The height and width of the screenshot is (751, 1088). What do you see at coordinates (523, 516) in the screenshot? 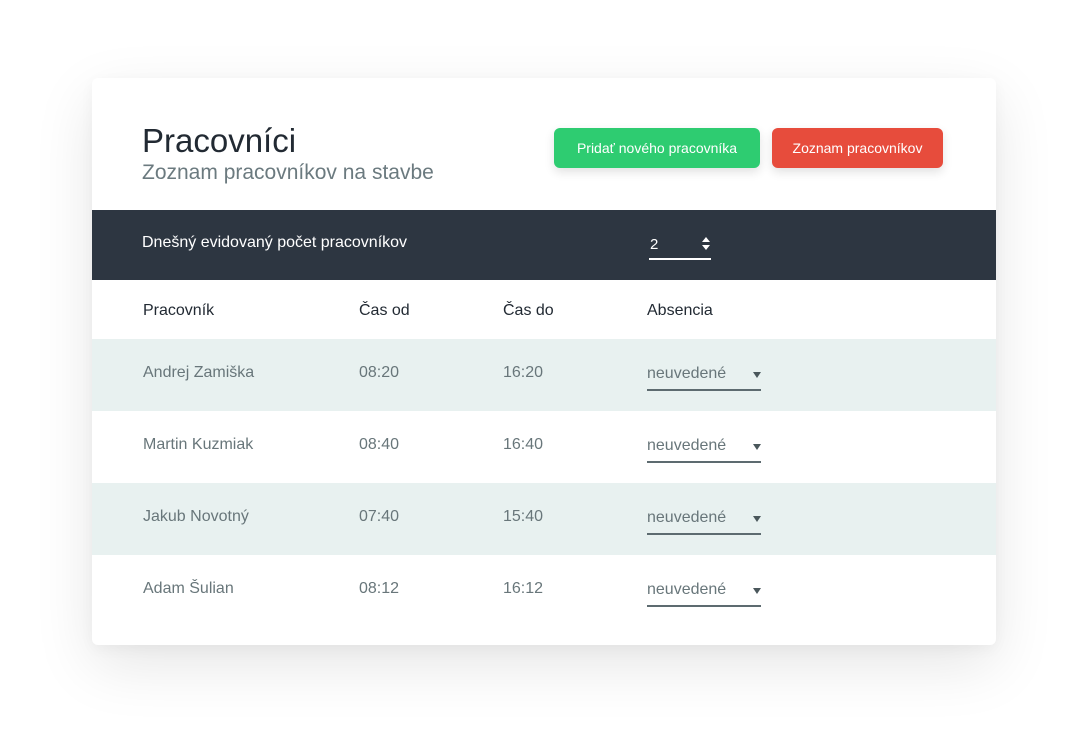
I see `time-to: 15:40` at bounding box center [523, 516].